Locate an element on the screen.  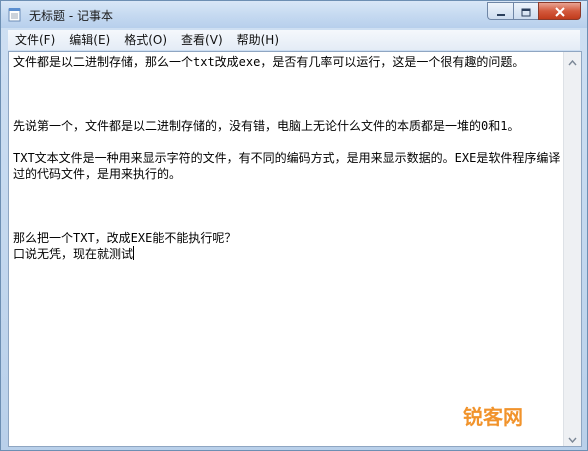
chevron-down-icon is located at coordinates (572, 437).